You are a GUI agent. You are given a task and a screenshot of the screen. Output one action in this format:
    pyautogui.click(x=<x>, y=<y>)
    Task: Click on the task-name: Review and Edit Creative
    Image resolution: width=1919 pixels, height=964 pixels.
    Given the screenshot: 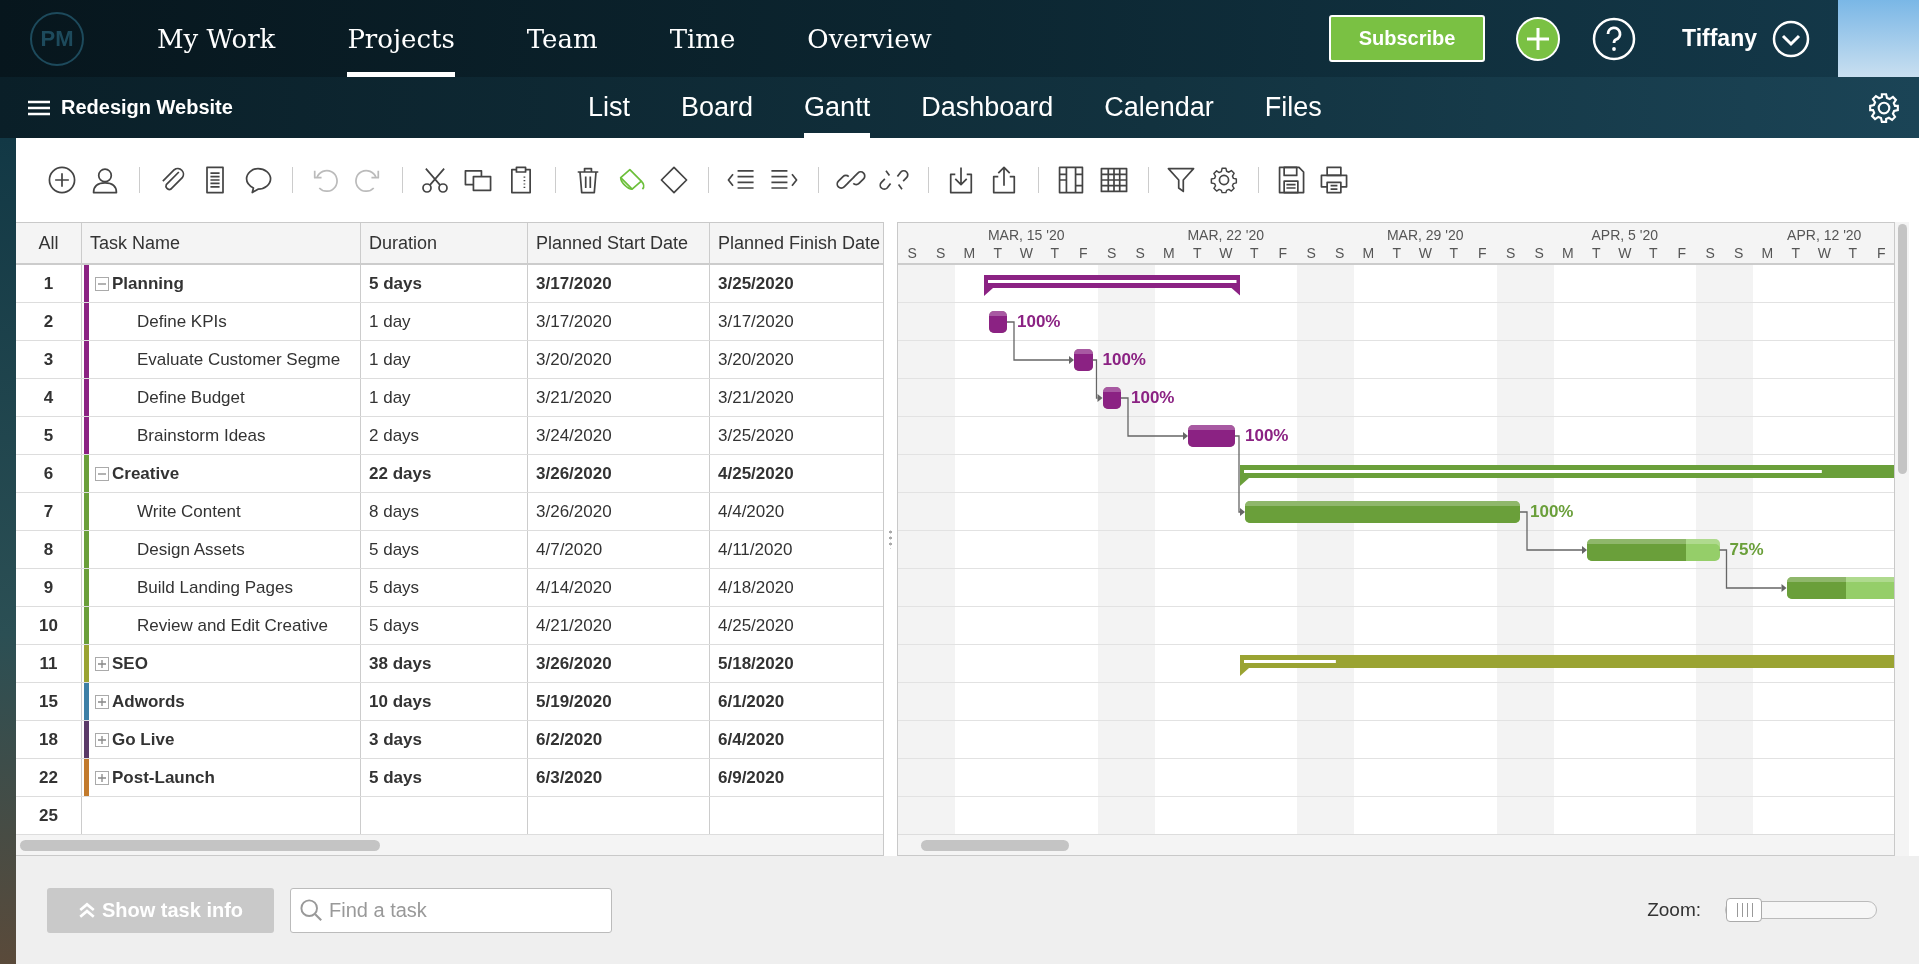 What is the action you would take?
    pyautogui.click(x=232, y=625)
    